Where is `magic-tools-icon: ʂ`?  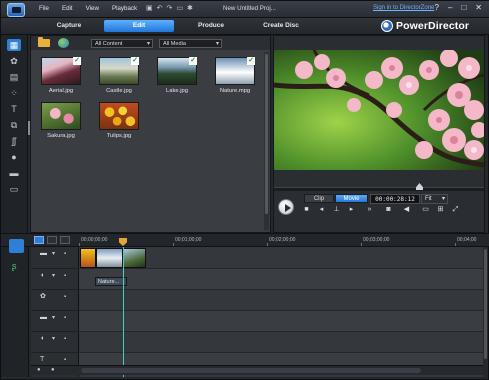 magic-tools-icon: ʂ is located at coordinates (14, 266).